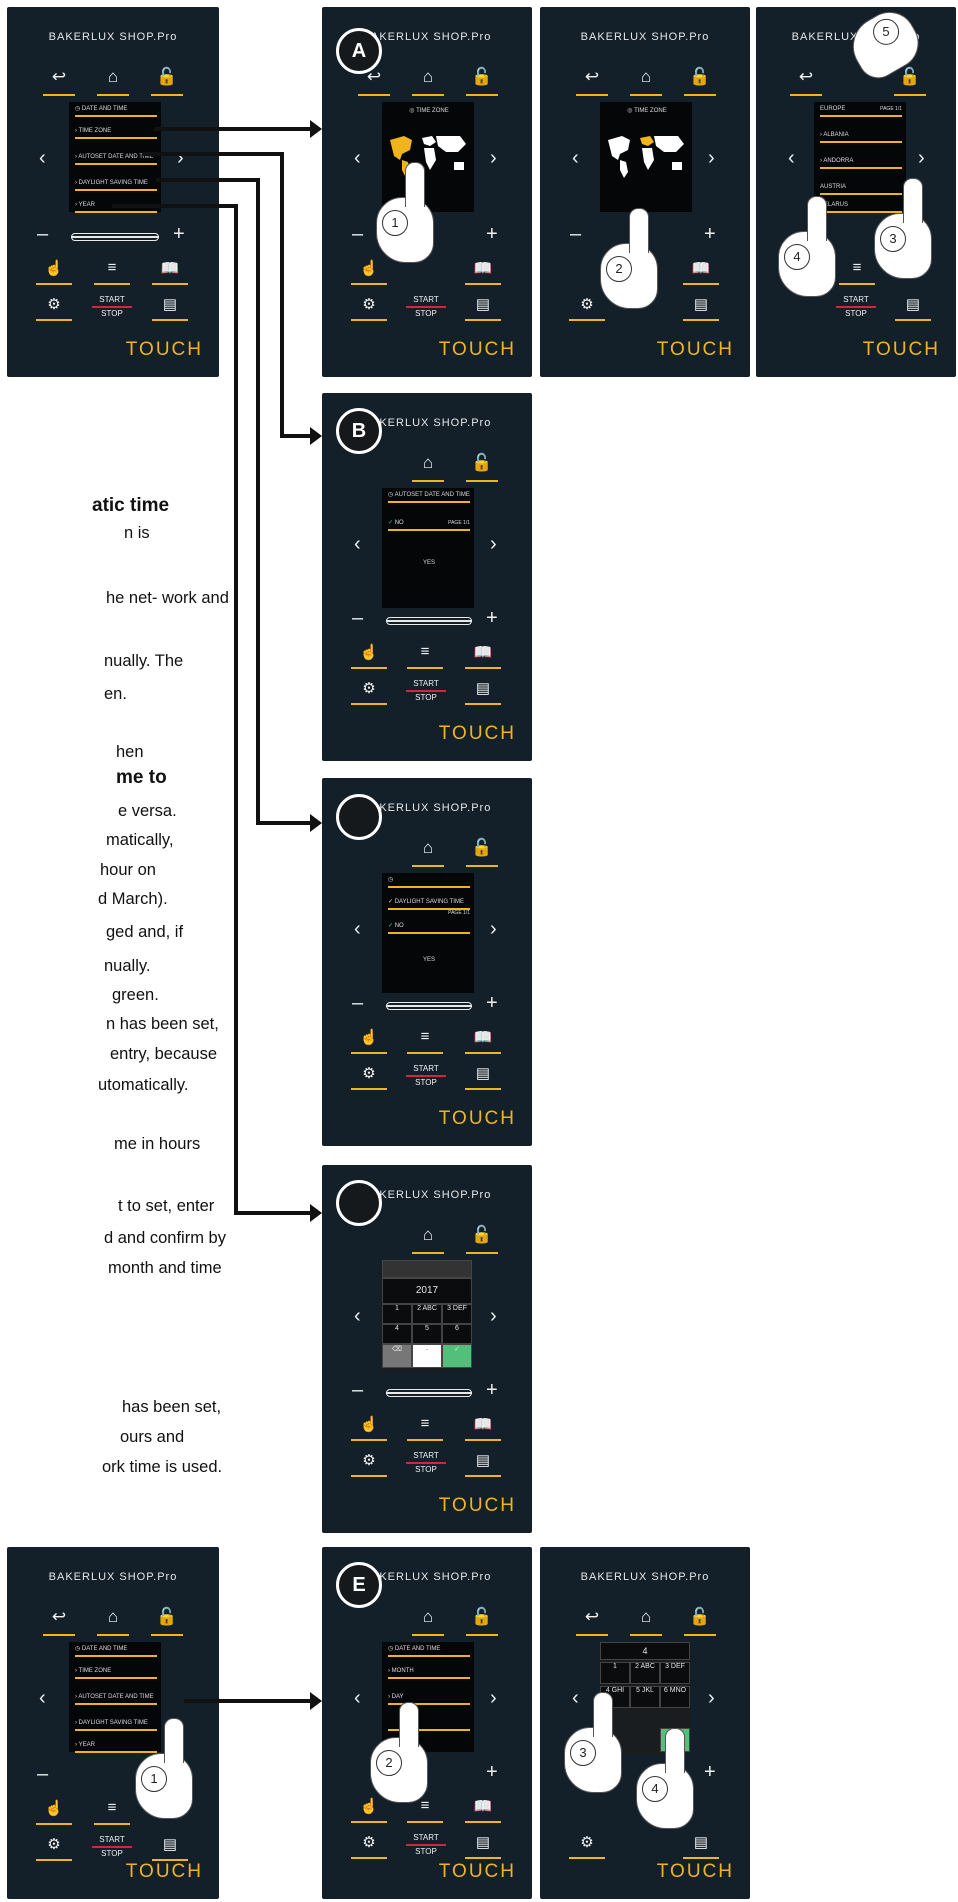  What do you see at coordinates (645, 1697) in the screenshot?
I see `key-5: 5 JKL` at bounding box center [645, 1697].